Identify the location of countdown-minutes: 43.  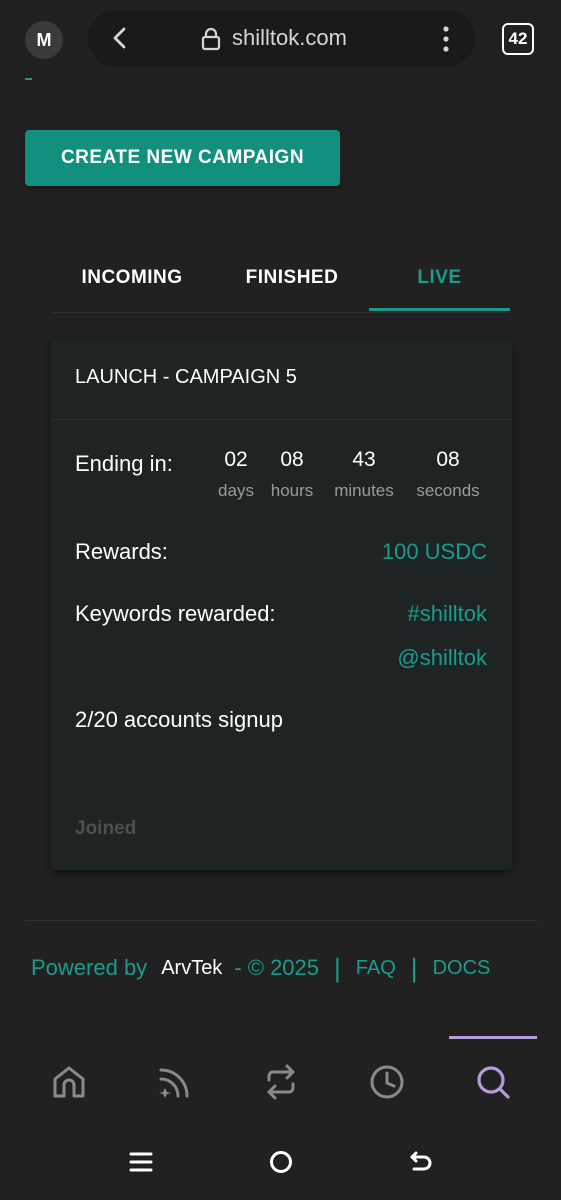
(364, 459).